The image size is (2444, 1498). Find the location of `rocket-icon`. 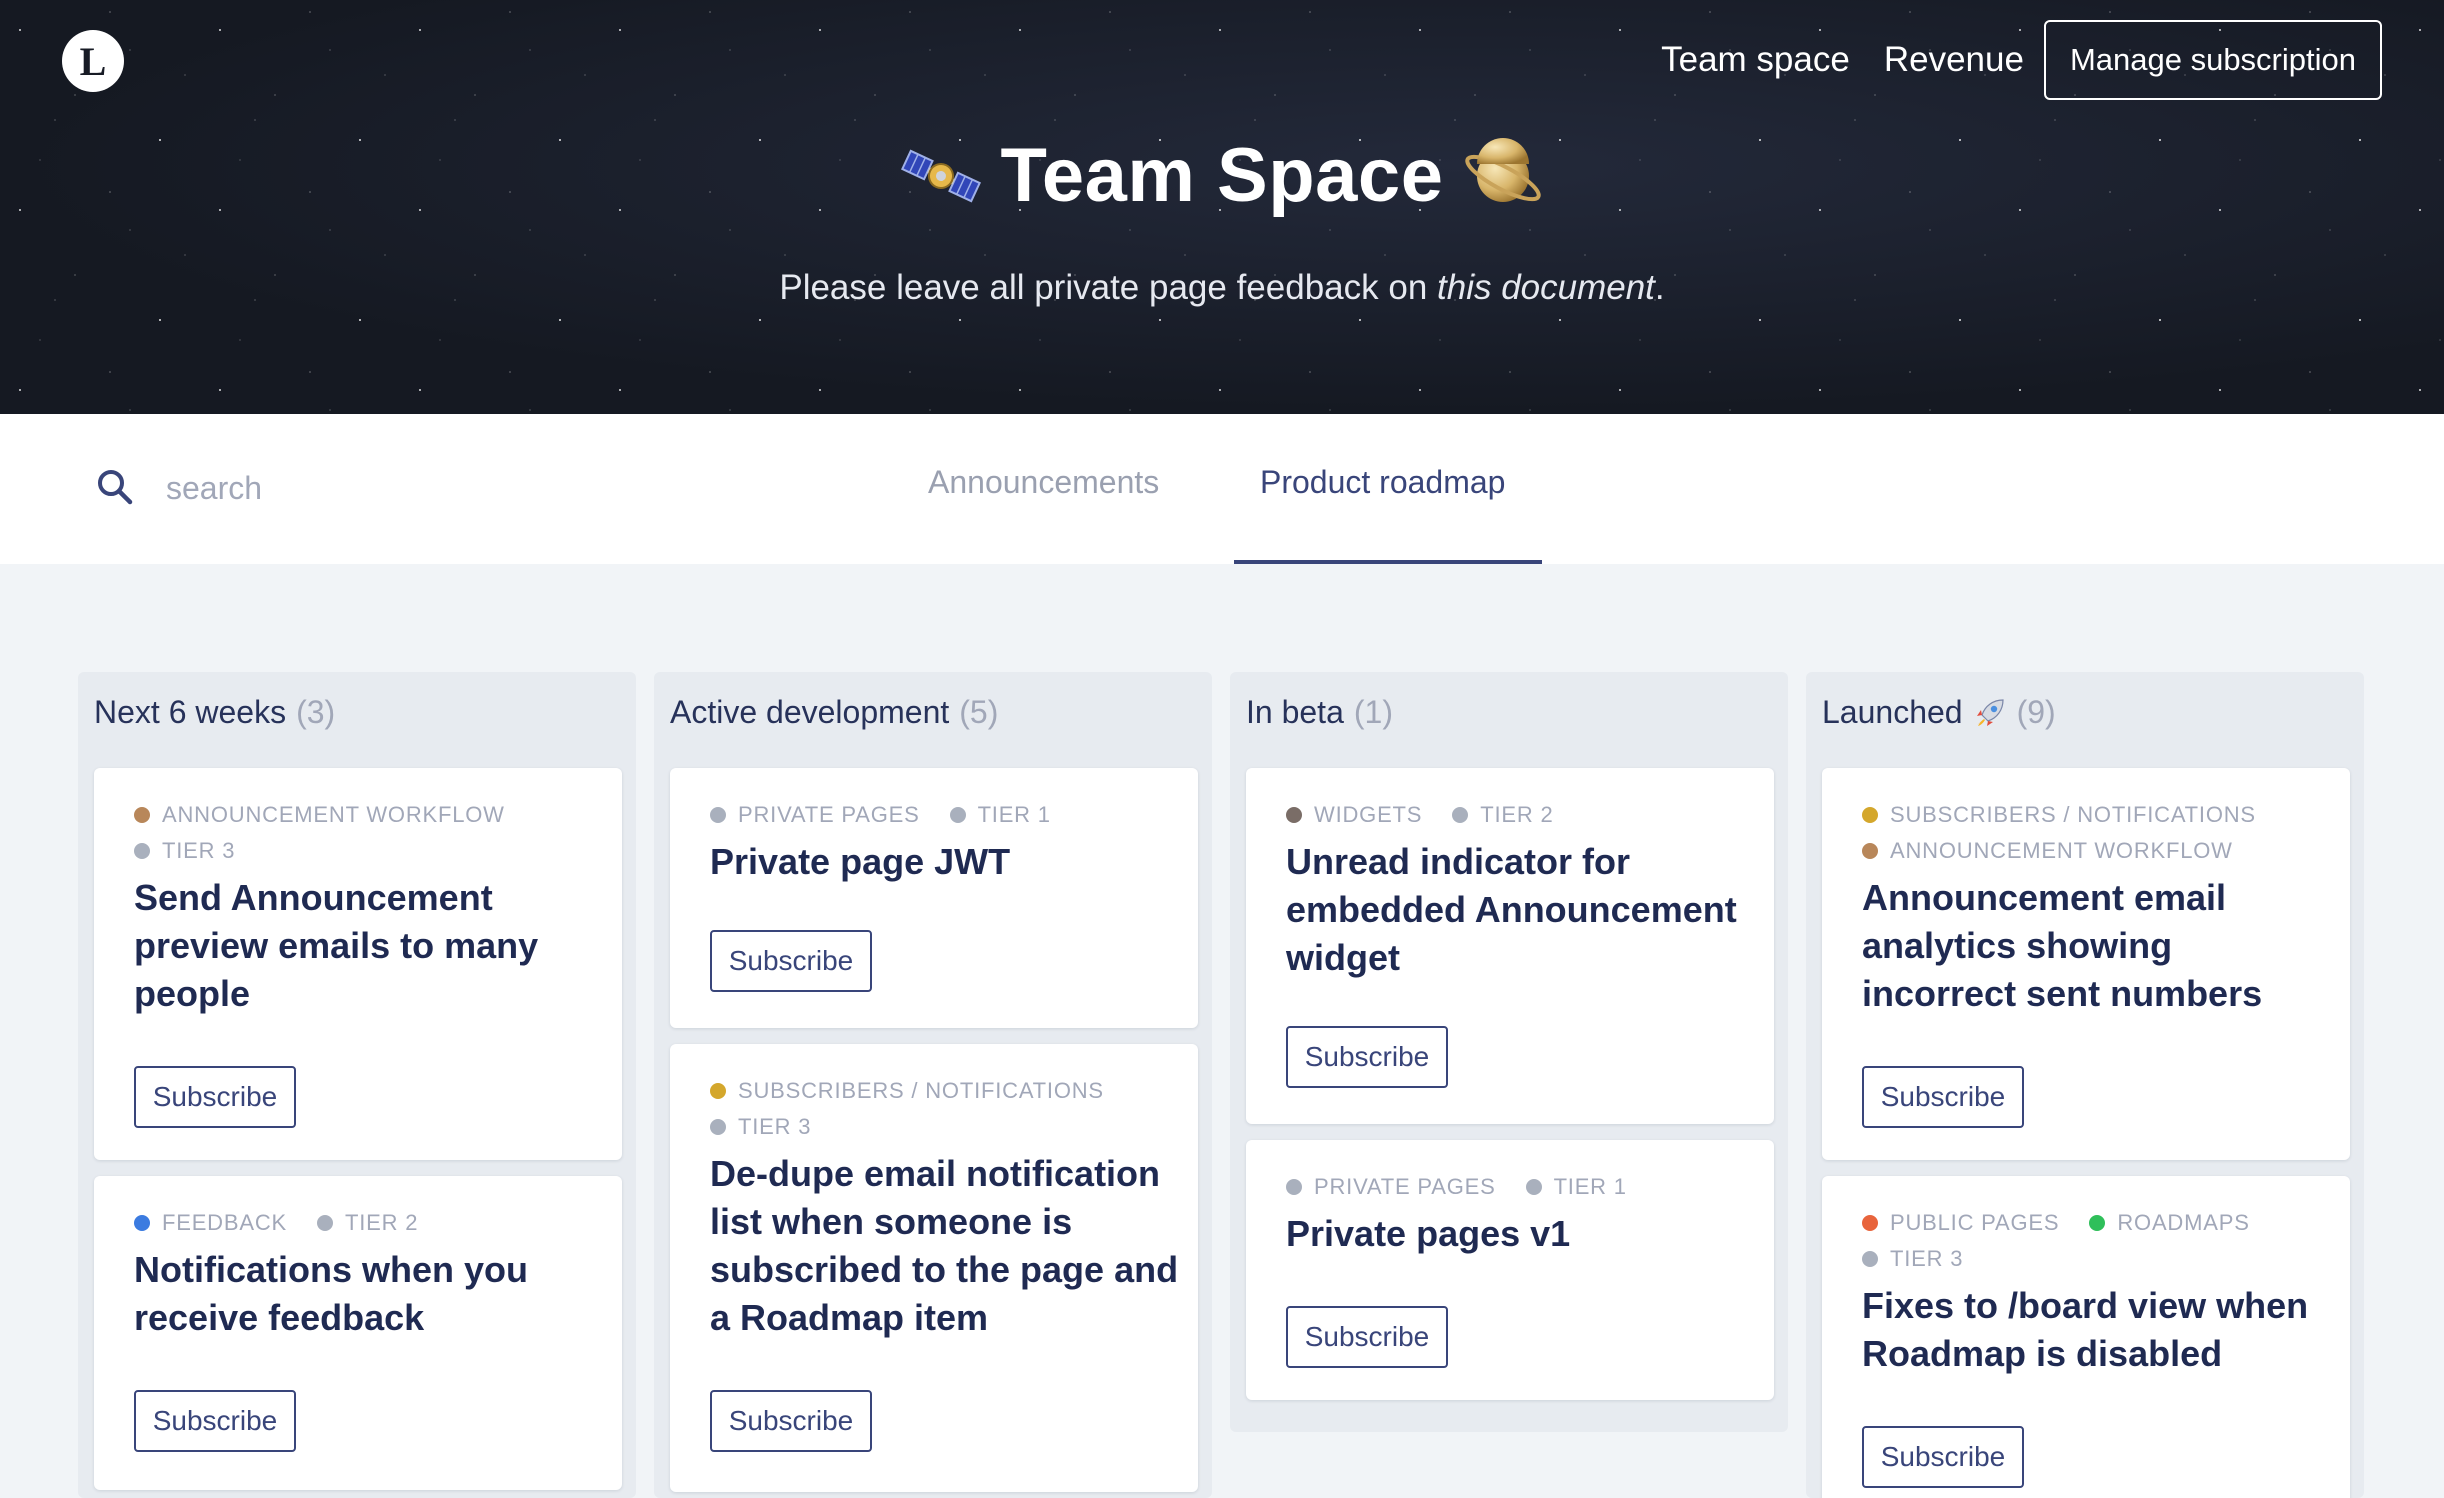

rocket-icon is located at coordinates (1990, 712).